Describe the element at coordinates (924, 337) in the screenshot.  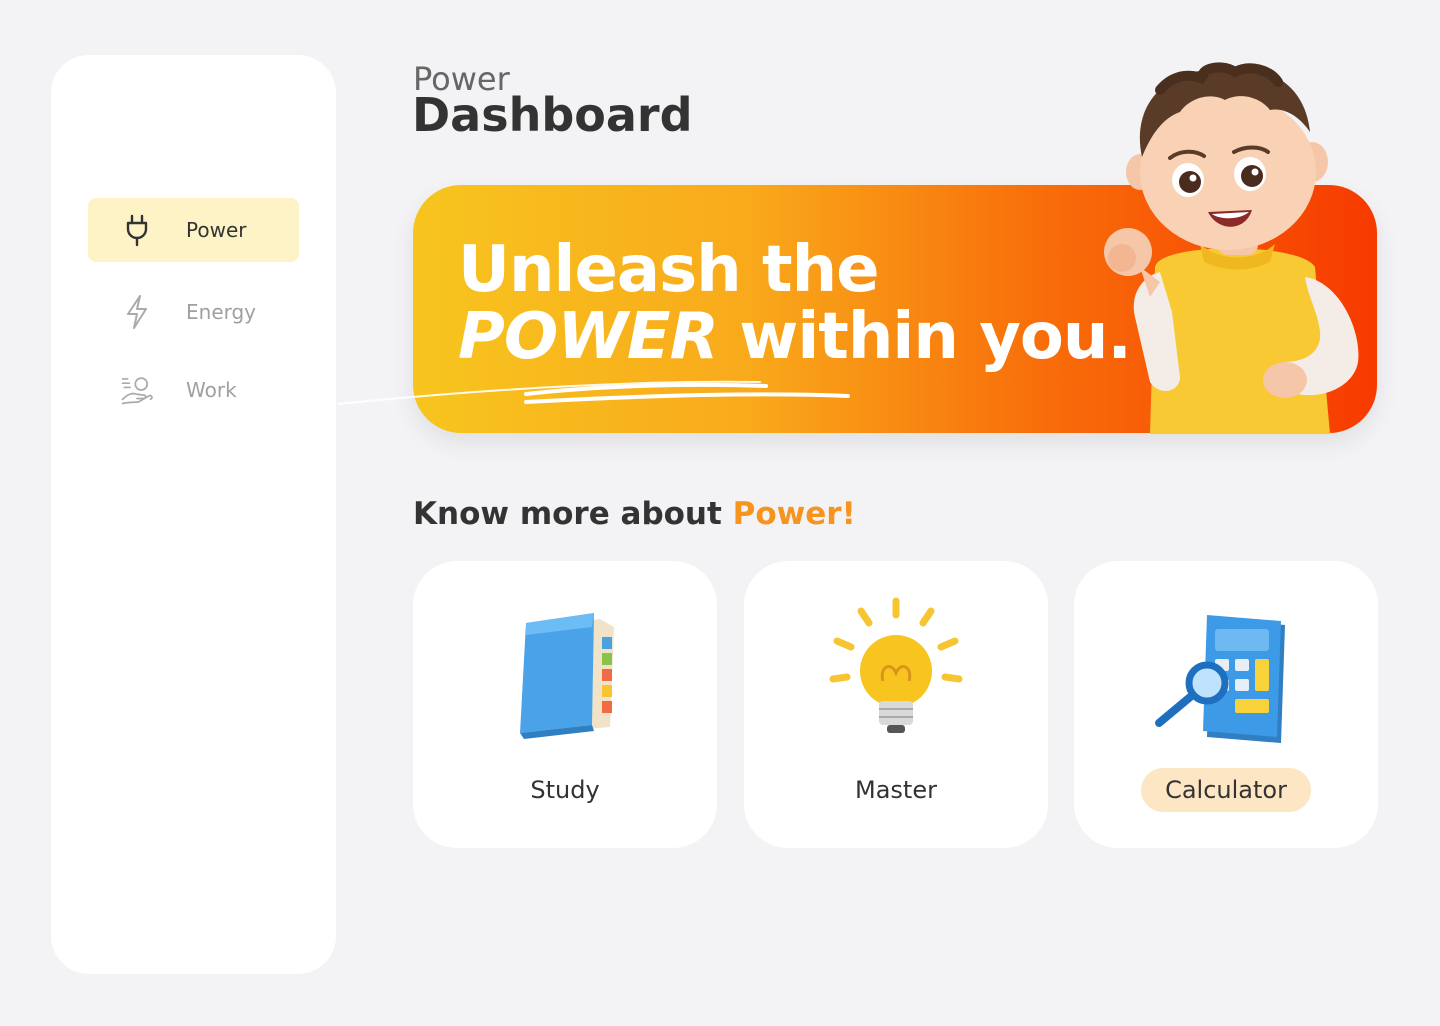
I see `banner-line2-rest: within you.` at that location.